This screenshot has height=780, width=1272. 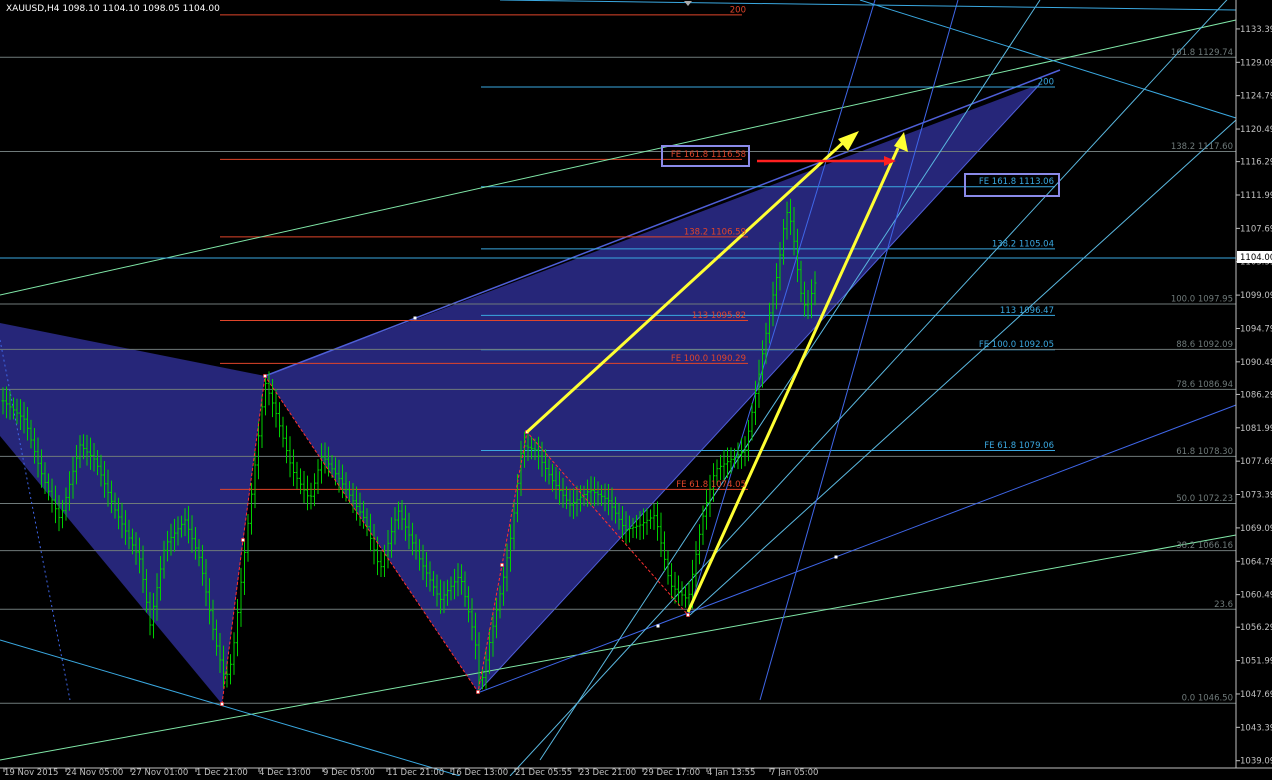 I want to click on fib-retracement-label: 23.6, so click(x=1223, y=605).